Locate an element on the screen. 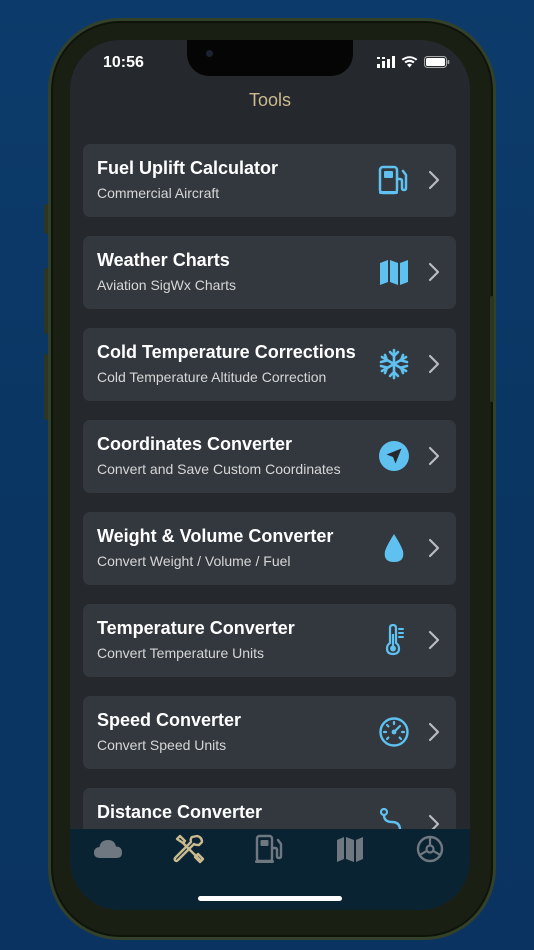 The width and height of the screenshot is (534, 950). tool-subtitle: Commercial Aircraft is located at coordinates (158, 193).